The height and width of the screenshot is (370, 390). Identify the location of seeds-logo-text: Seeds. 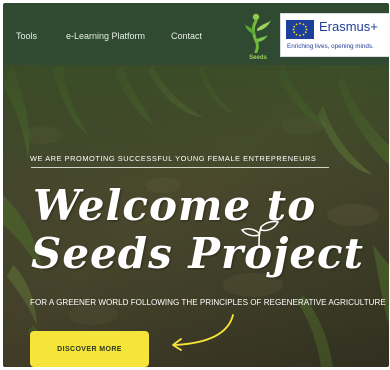
(258, 58).